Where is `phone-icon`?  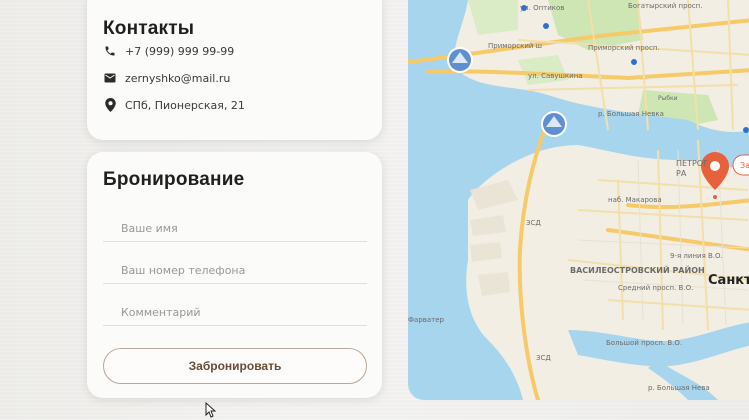 phone-icon is located at coordinates (110, 51).